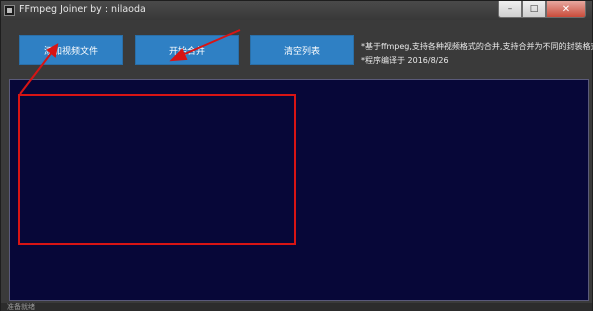  I want to click on minimize-icon: –, so click(510, 9).